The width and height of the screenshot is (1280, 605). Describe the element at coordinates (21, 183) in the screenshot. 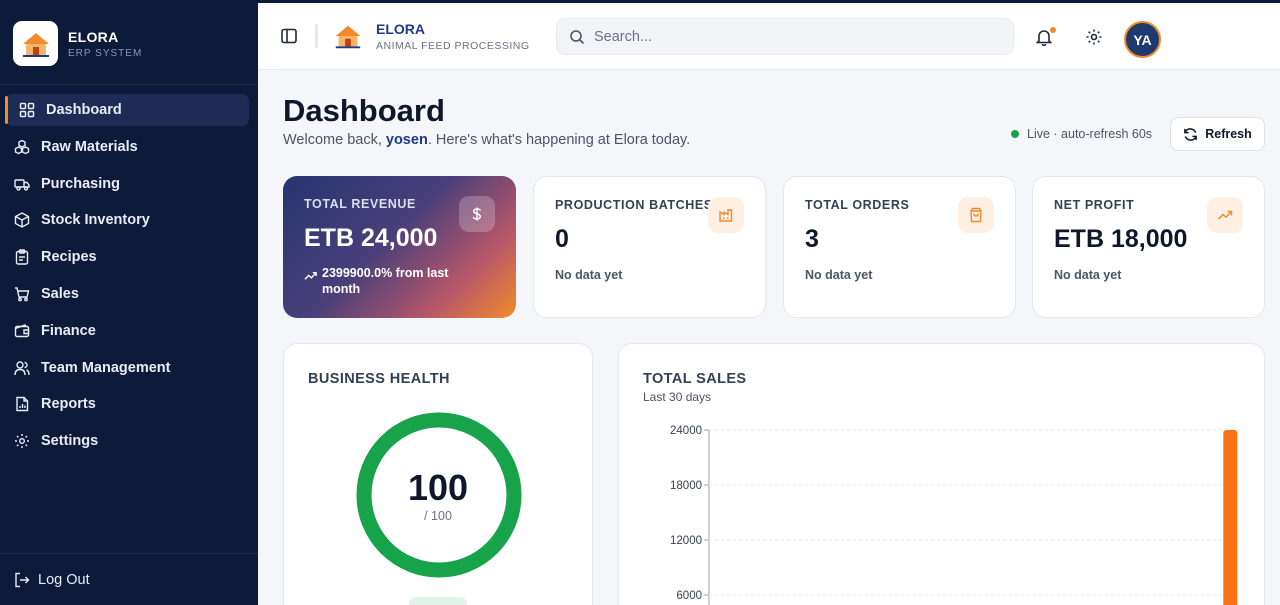

I see `truck-icon` at that location.